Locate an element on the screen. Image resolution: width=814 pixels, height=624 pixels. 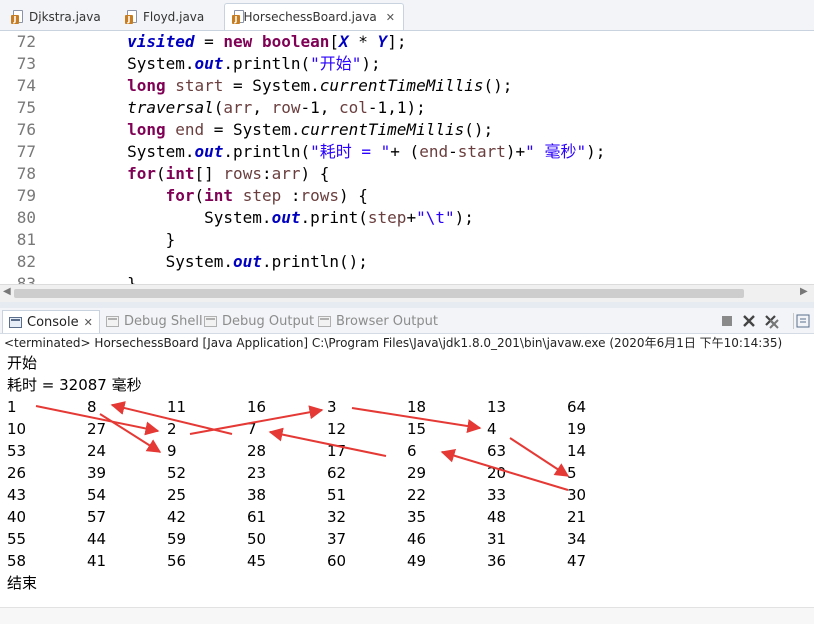
code-token: currentTimeMillis is located at coordinates (401, 85).